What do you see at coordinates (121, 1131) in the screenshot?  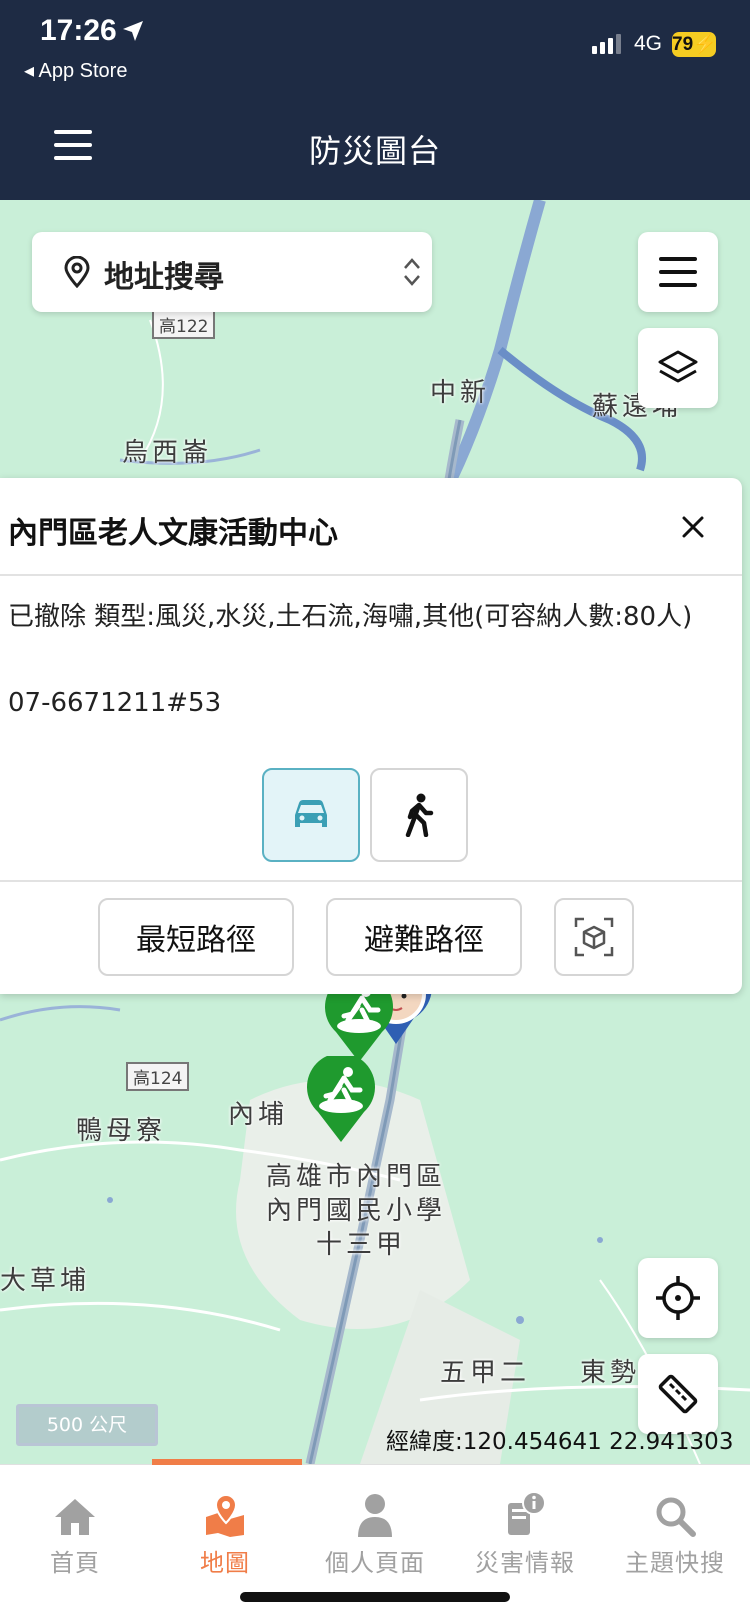 I see `map-label-yamuliao: 鴨母寮` at bounding box center [121, 1131].